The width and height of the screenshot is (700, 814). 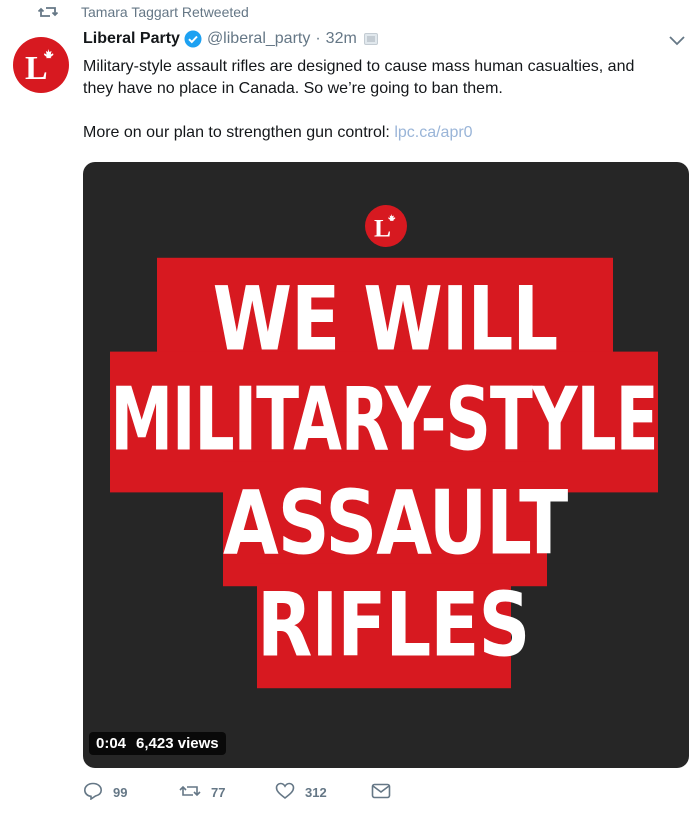 I want to click on tweet-header: Liberal Party @liberal_party · 32m, so click(x=230, y=39).